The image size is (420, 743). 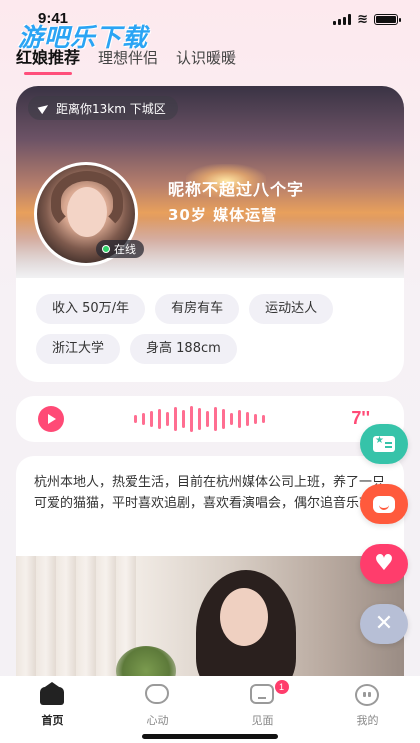 I want to click on profile-card-button, so click(x=384, y=444).